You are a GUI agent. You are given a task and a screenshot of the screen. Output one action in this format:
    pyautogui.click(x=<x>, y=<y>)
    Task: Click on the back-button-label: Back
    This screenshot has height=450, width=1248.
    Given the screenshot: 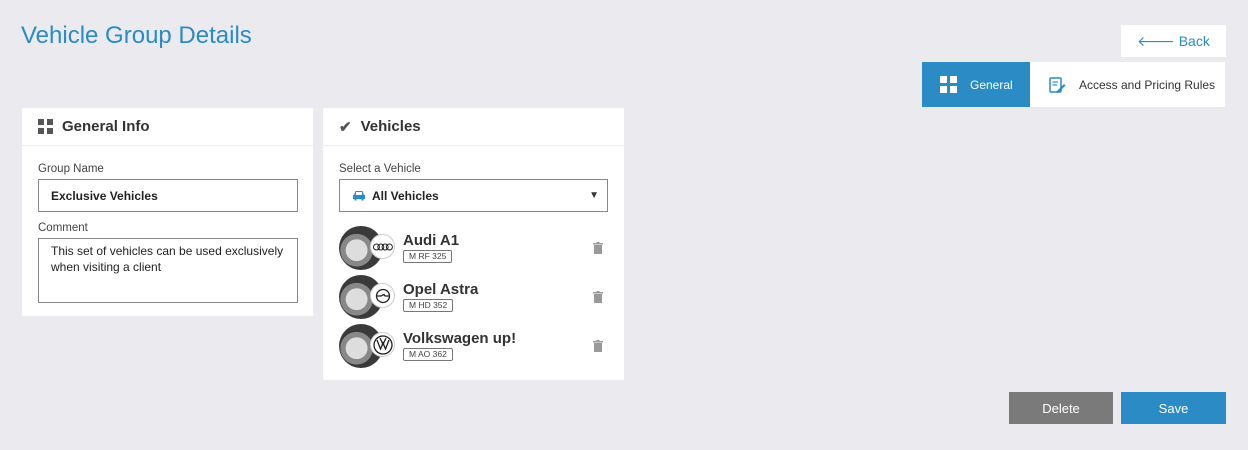 What is the action you would take?
    pyautogui.click(x=1194, y=41)
    